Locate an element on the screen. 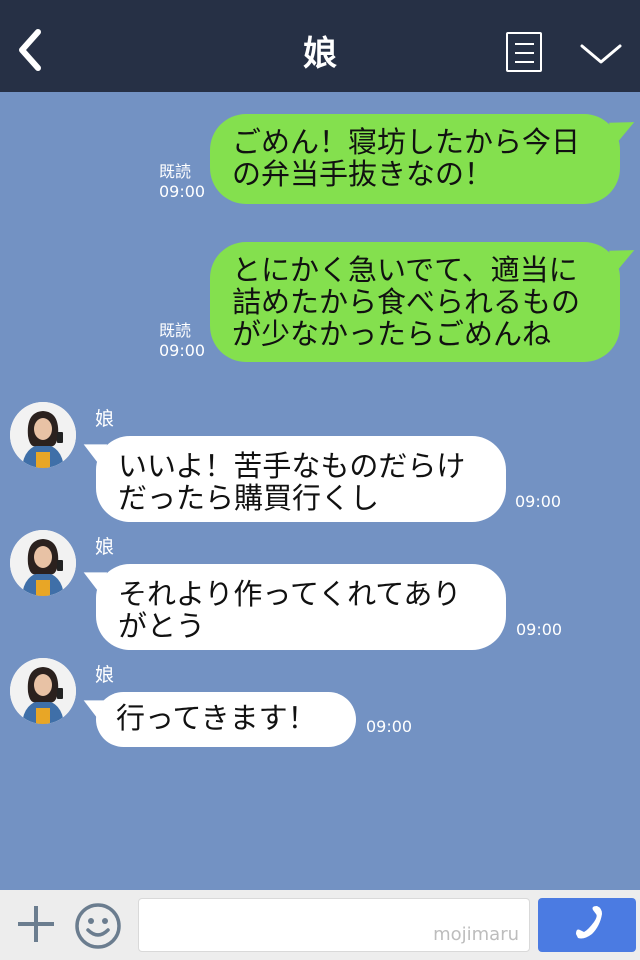 The height and width of the screenshot is (960, 640). collapse-button is located at coordinates (601, 53).